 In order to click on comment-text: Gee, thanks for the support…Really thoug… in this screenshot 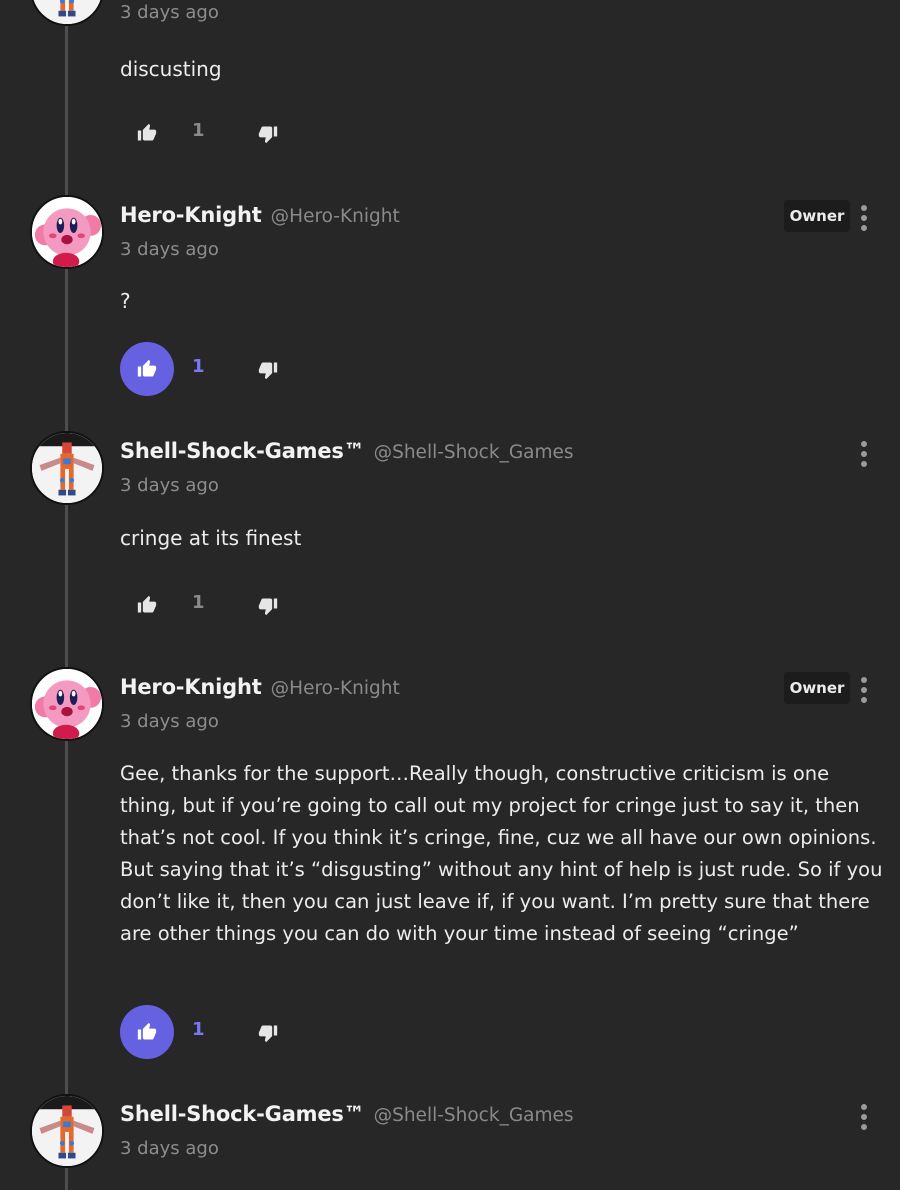, I will do `click(501, 853)`.